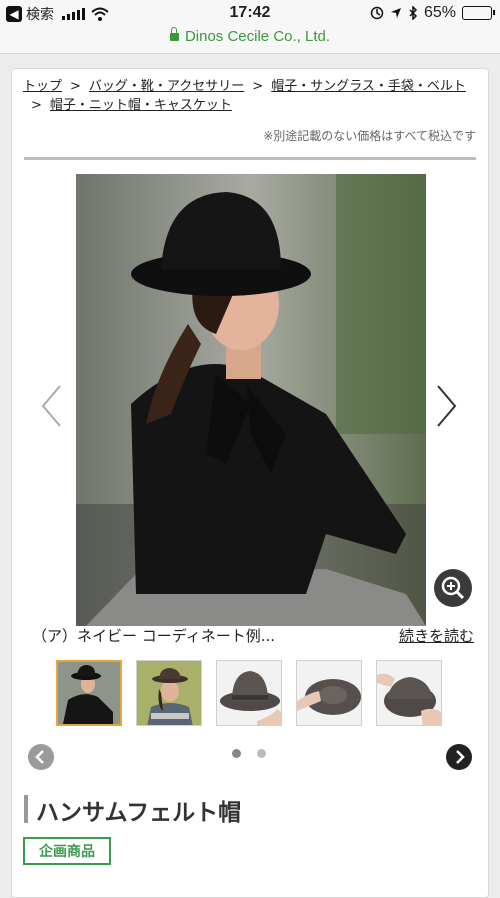 This screenshot has width=500, height=898. Describe the element at coordinates (257, 36) in the screenshot. I see `url-domain: Dinos Cecile Co., Ltd.` at that location.